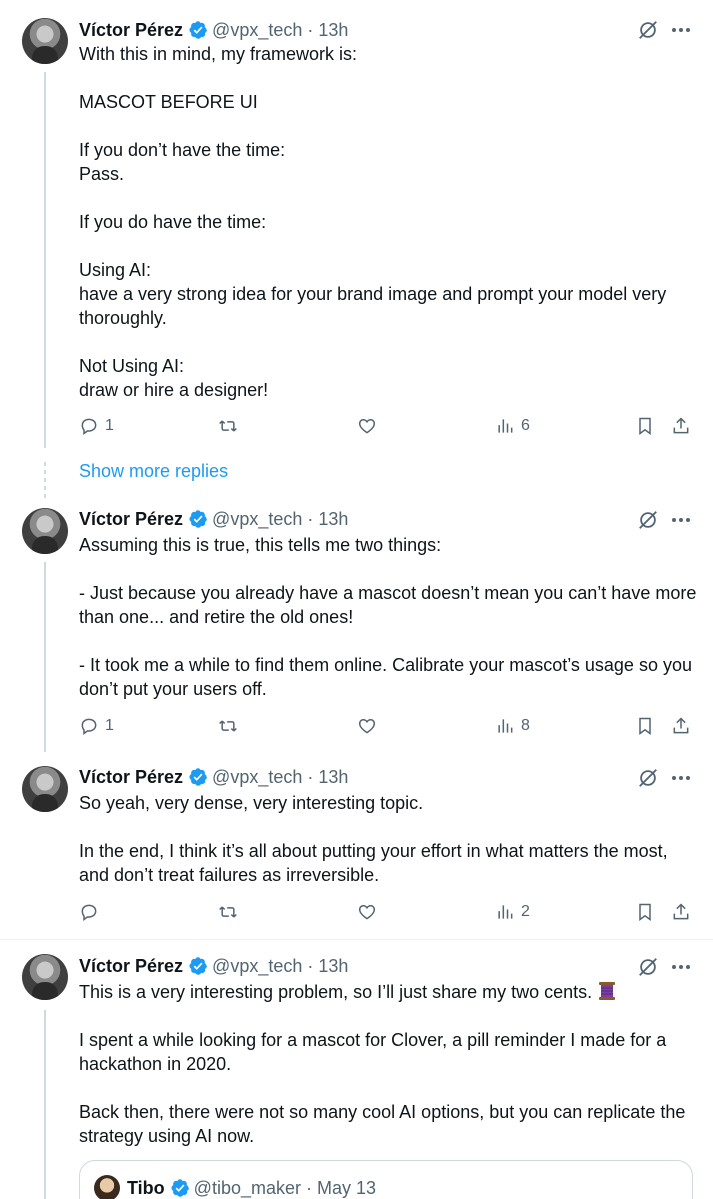 The height and width of the screenshot is (1199, 713). I want to click on tweet-actions: 1 8, so click(386, 726).